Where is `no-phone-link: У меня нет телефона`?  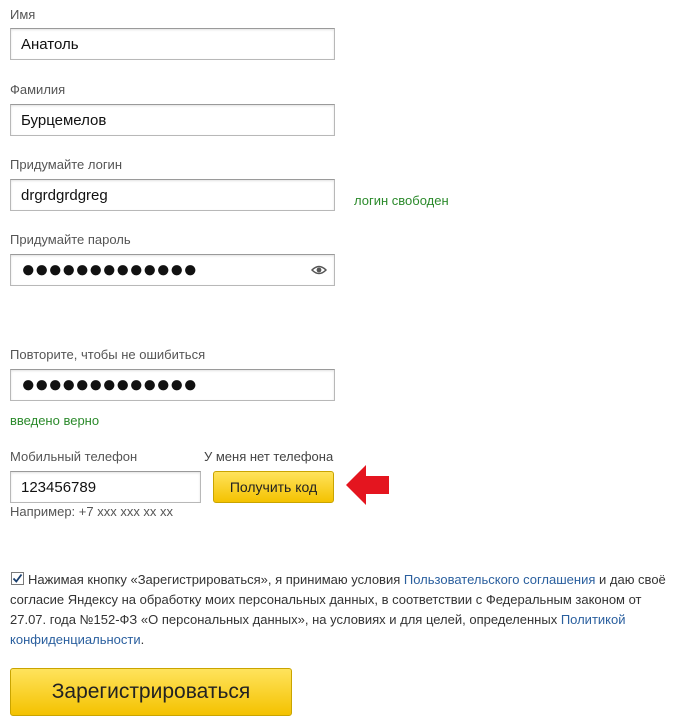 no-phone-link: У меня нет телефона is located at coordinates (268, 456).